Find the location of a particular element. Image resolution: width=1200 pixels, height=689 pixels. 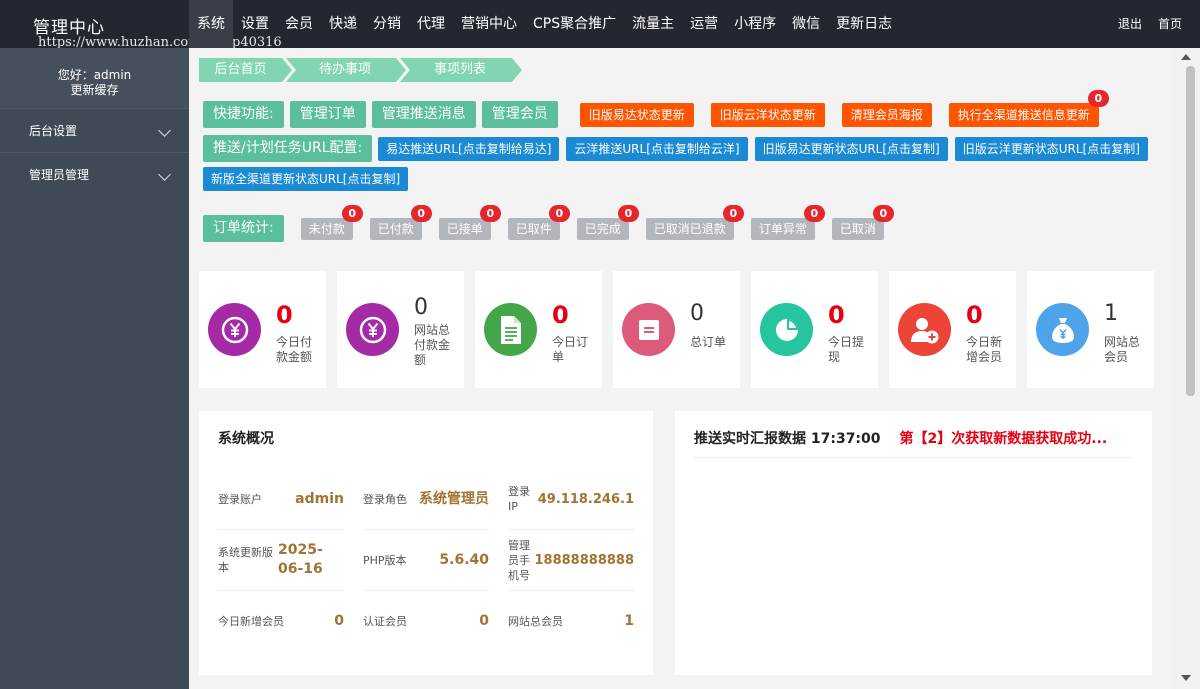

sidebar-item-backend-settings: 后台设置 is located at coordinates (94, 130).